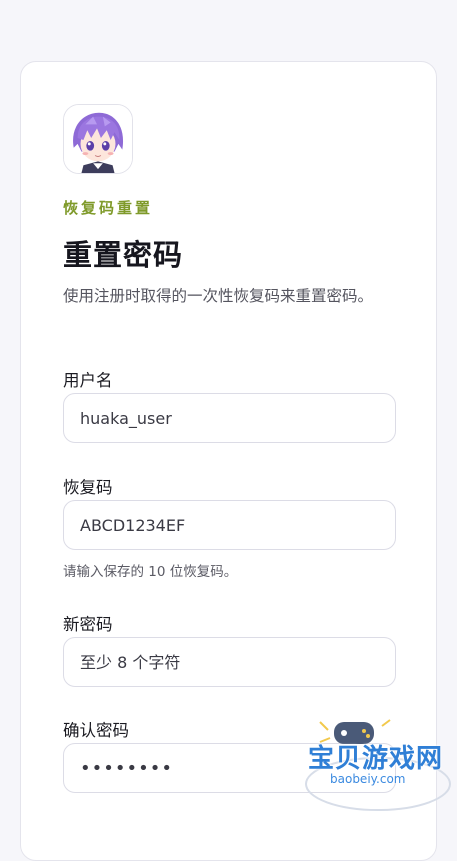 The height and width of the screenshot is (861, 457). I want to click on page-description: 使用注册时取得的一次性恢复码来重置密码。, so click(218, 296).